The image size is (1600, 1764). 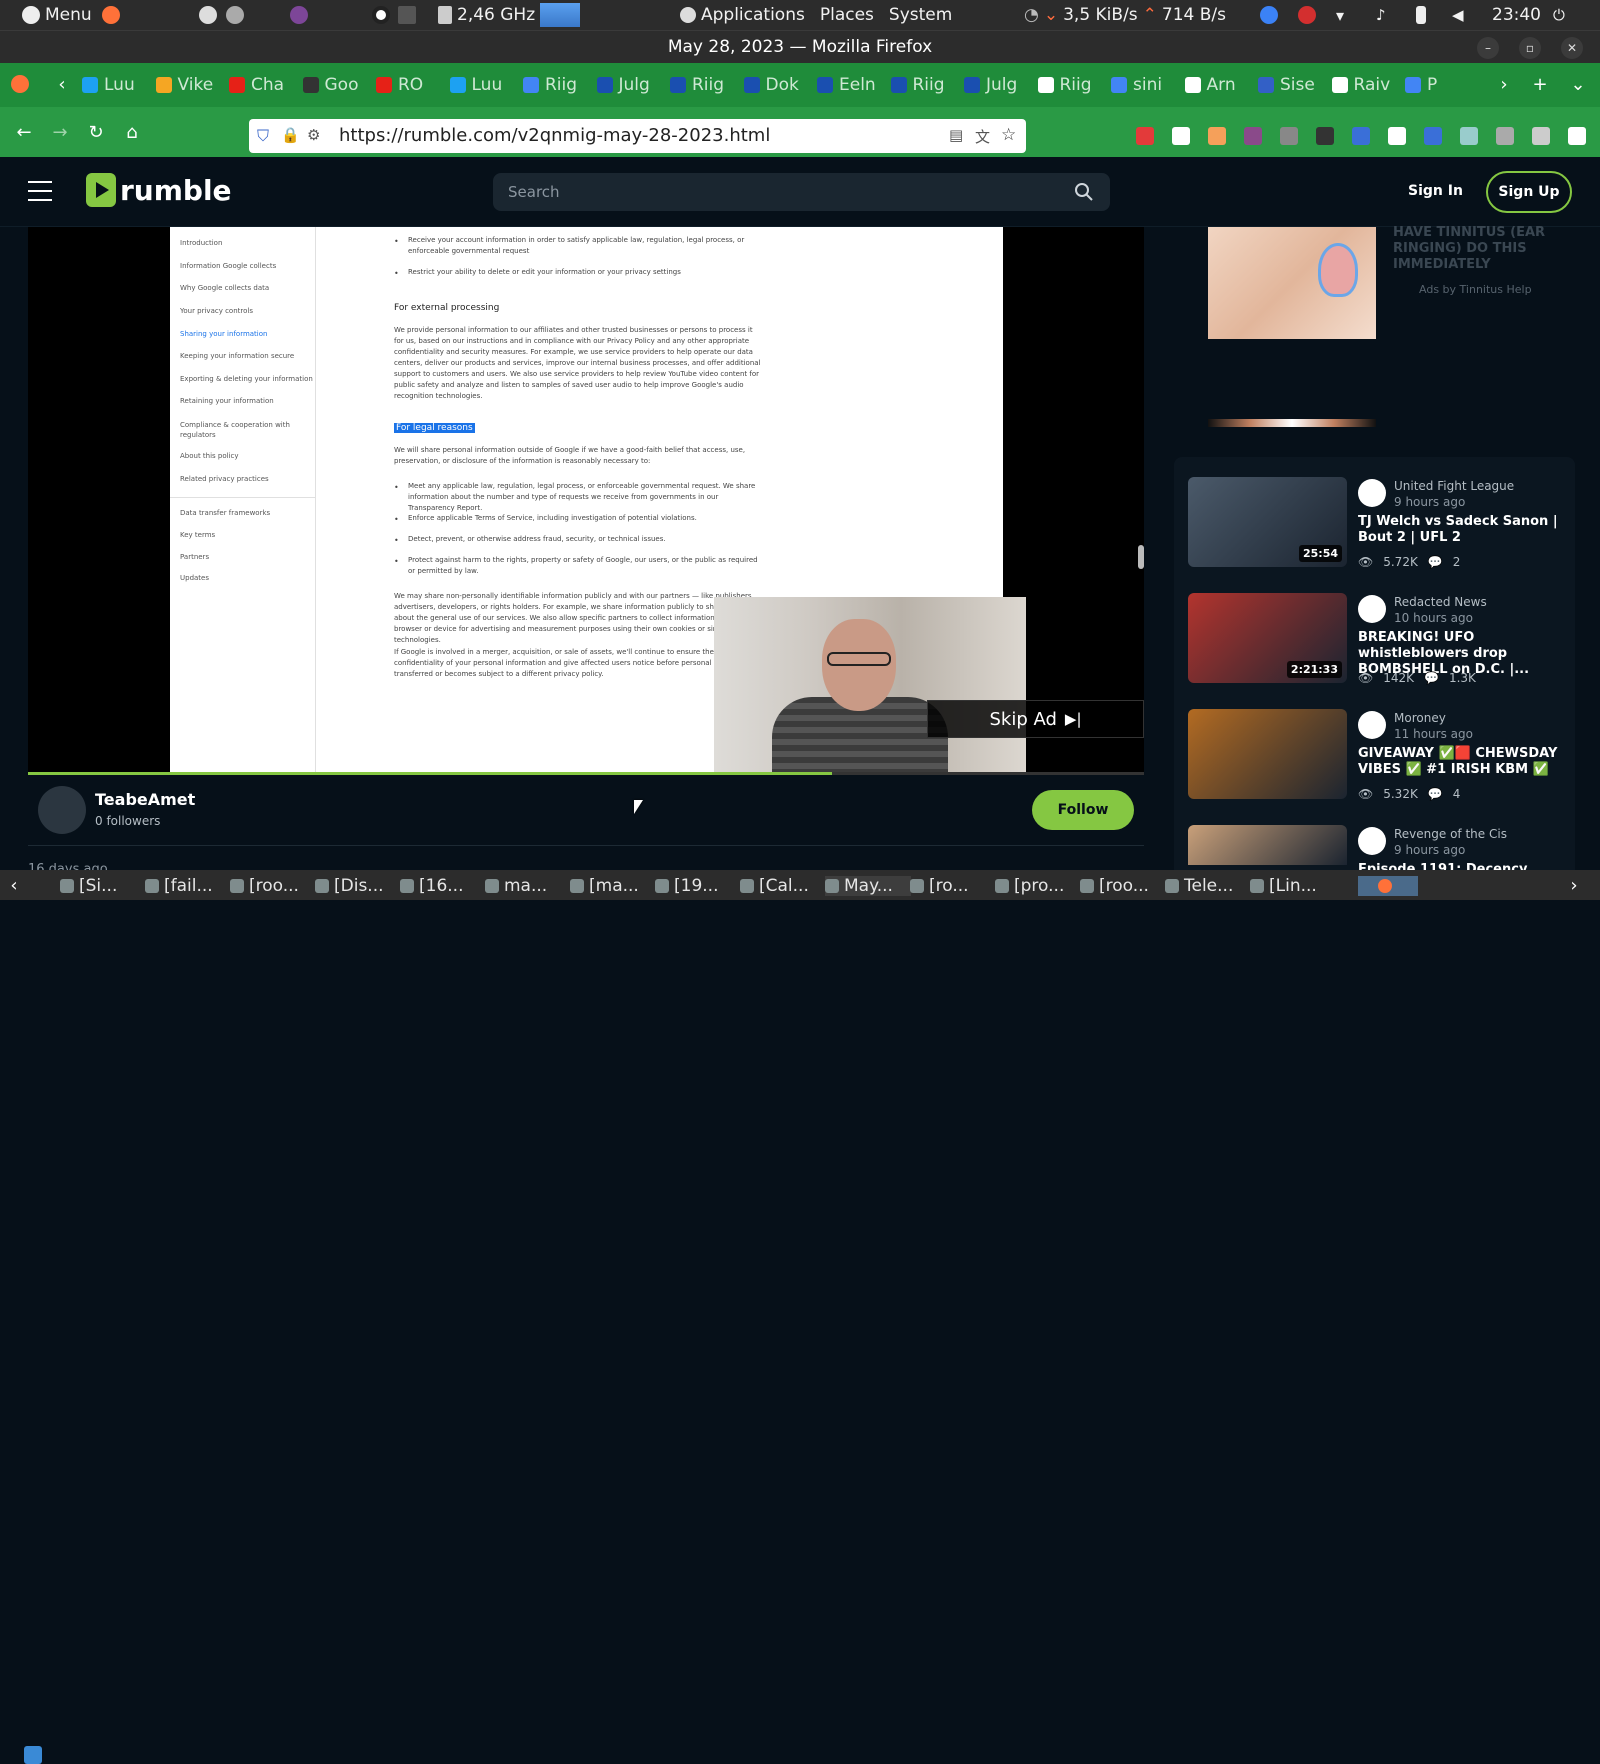 I want to click on channel-name: TeabeAmet, so click(x=145, y=799).